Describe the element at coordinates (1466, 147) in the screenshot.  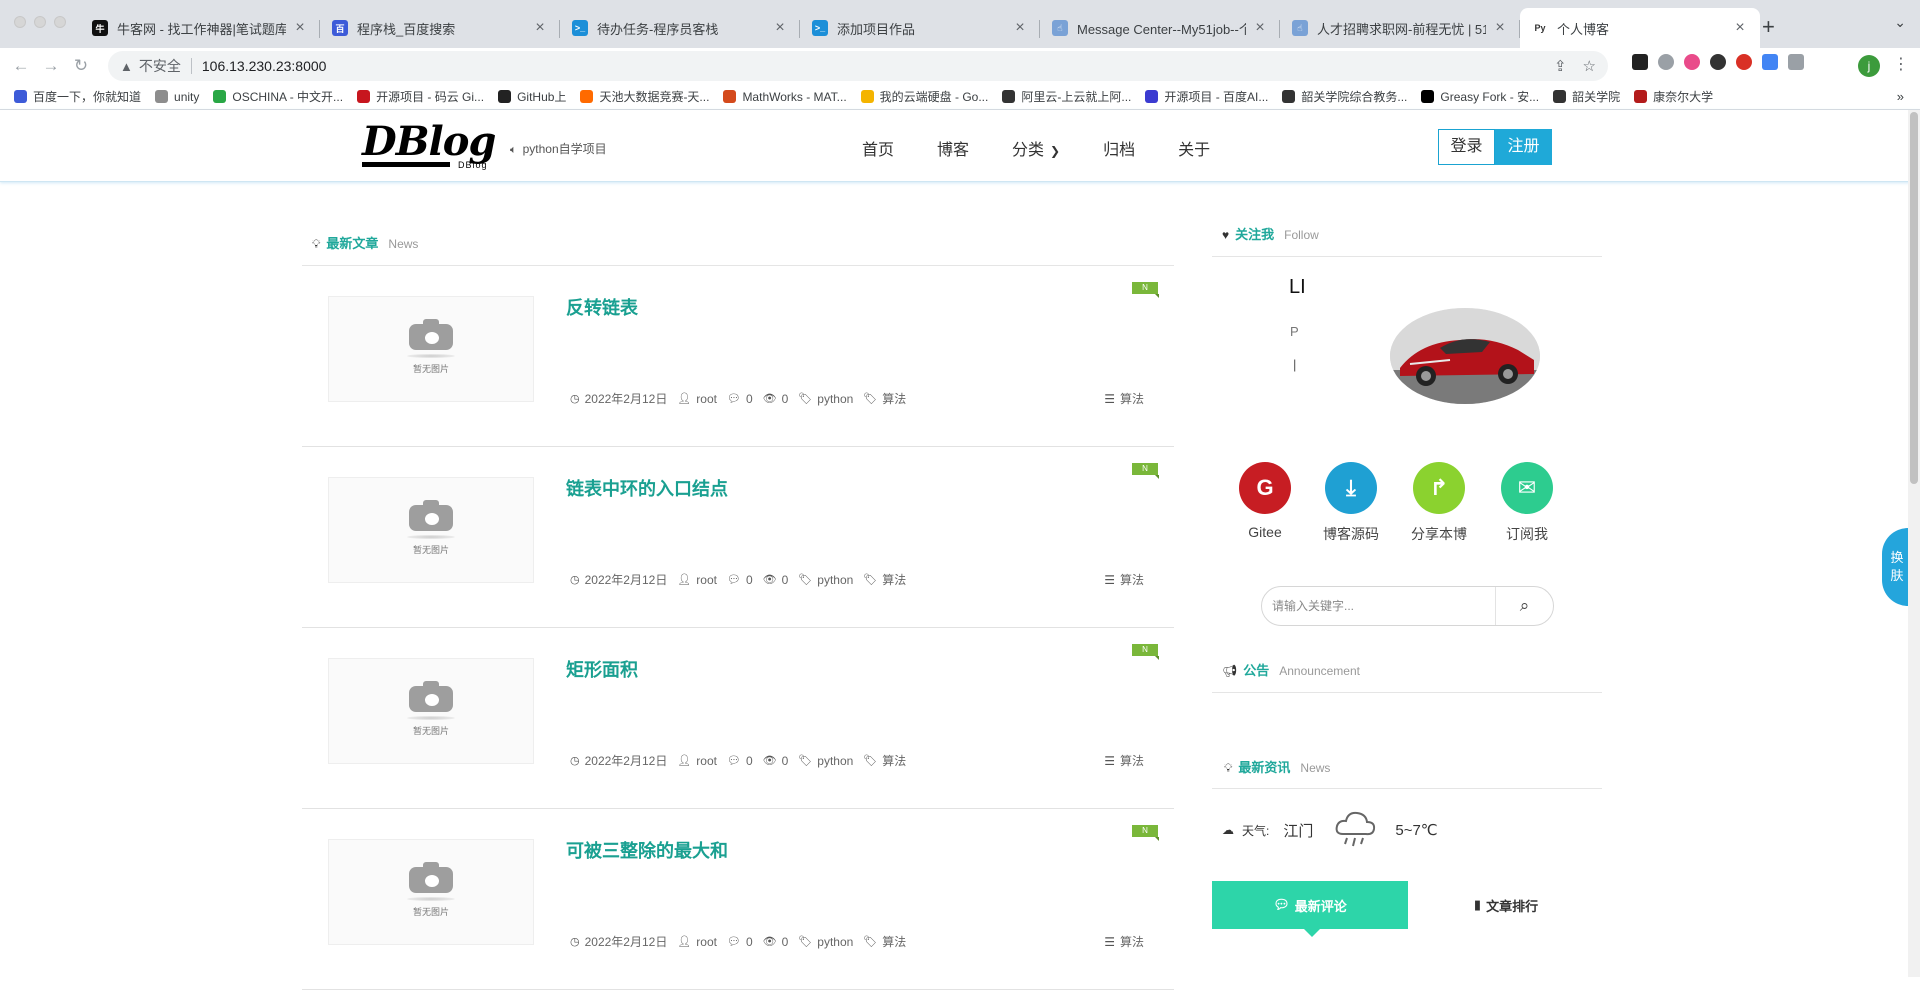
I see `login-button: 登录` at that location.